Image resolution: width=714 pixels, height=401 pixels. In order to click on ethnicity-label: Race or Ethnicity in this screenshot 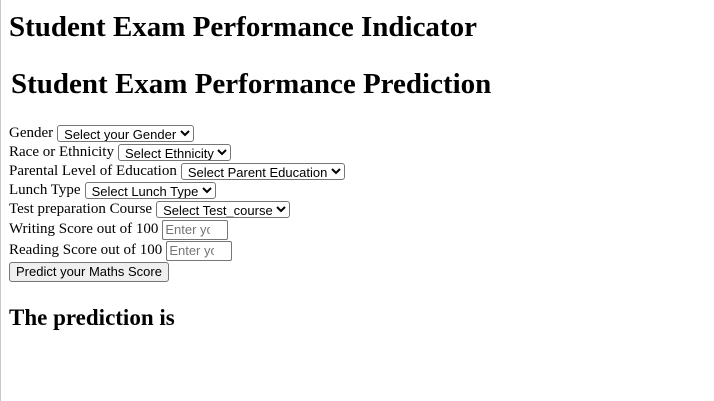, I will do `click(61, 152)`.